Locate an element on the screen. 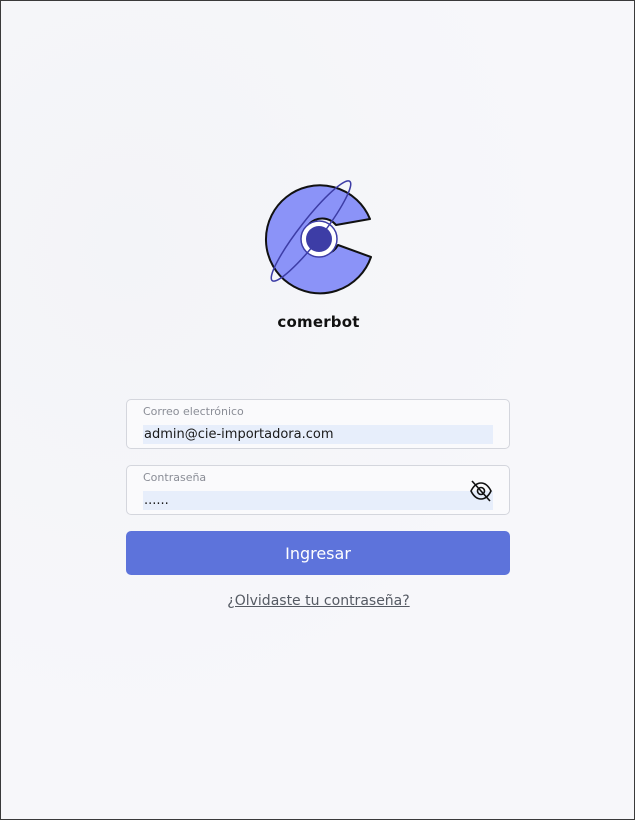 The height and width of the screenshot is (820, 635). email-field: Correo electrónico is located at coordinates (318, 424).